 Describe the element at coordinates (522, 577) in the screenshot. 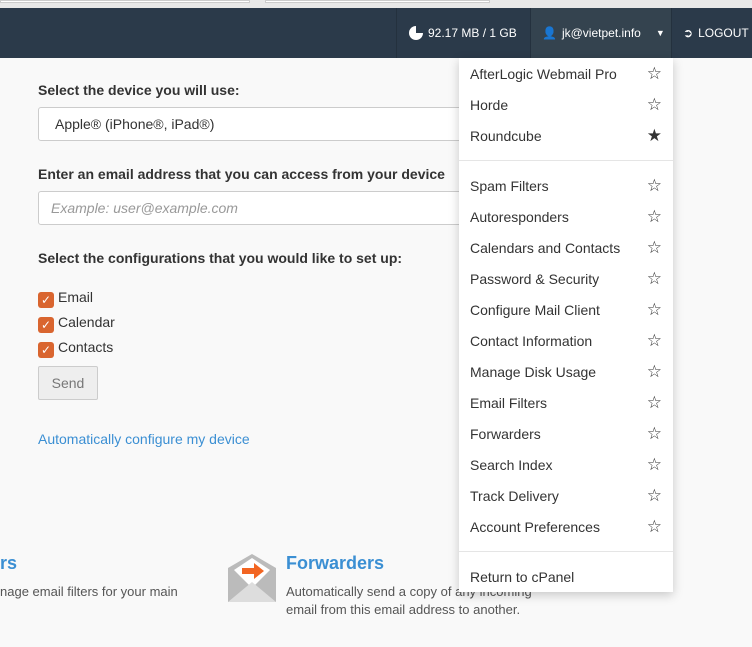

I see `menu-item-label: Return to cPanel` at that location.